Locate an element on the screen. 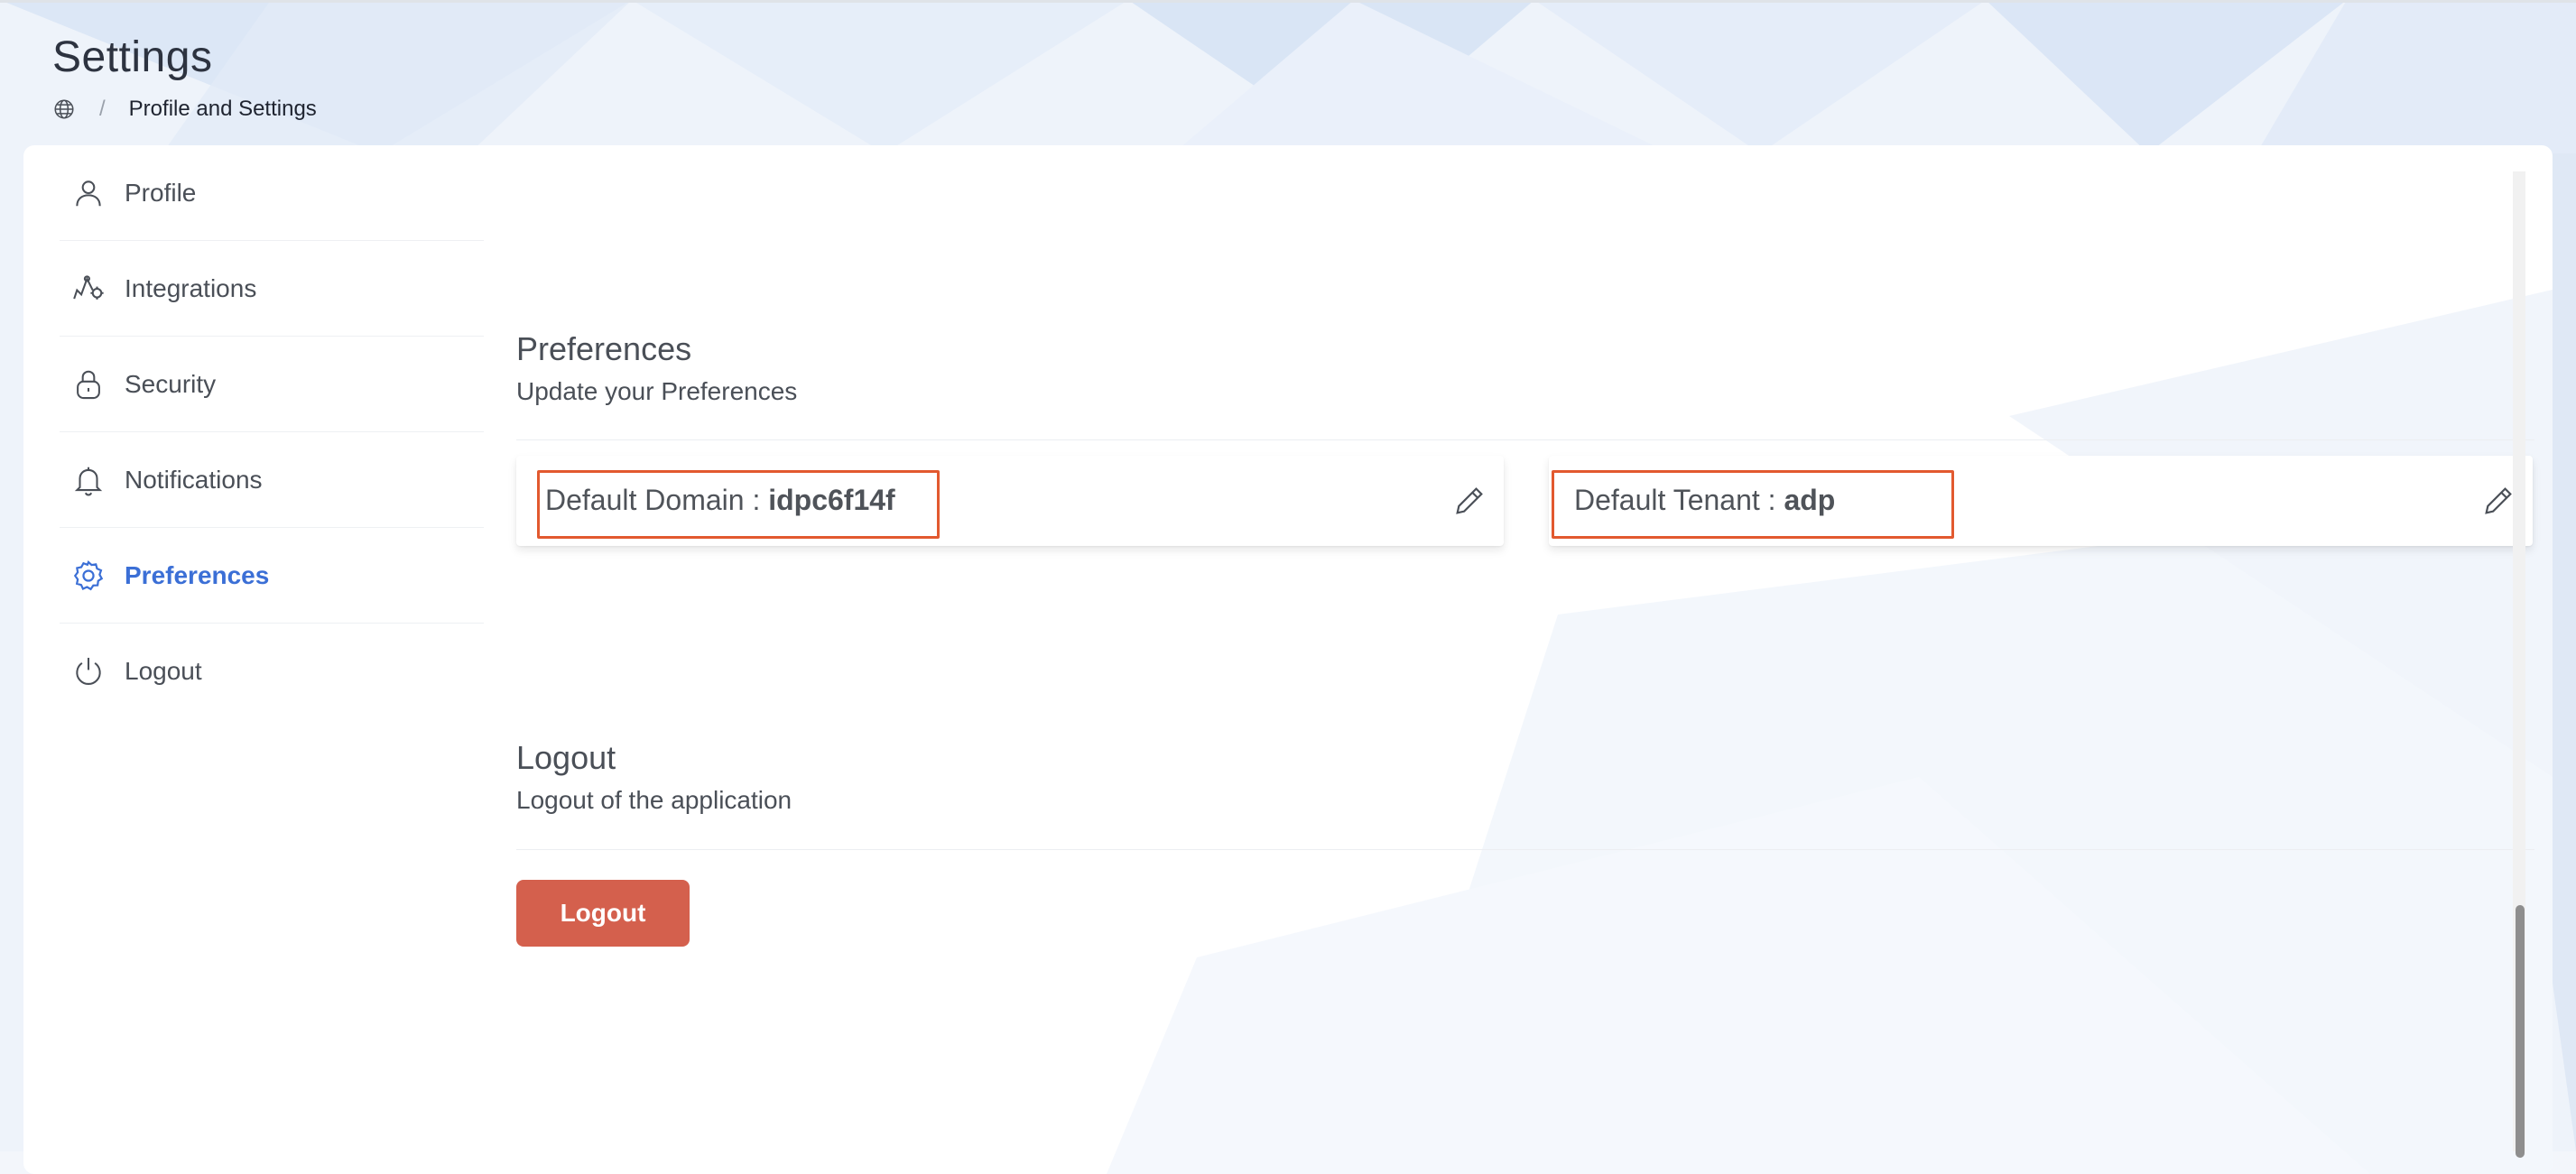 This screenshot has width=2576, height=1174. sidebar-item-security: Security is located at coordinates (272, 384).